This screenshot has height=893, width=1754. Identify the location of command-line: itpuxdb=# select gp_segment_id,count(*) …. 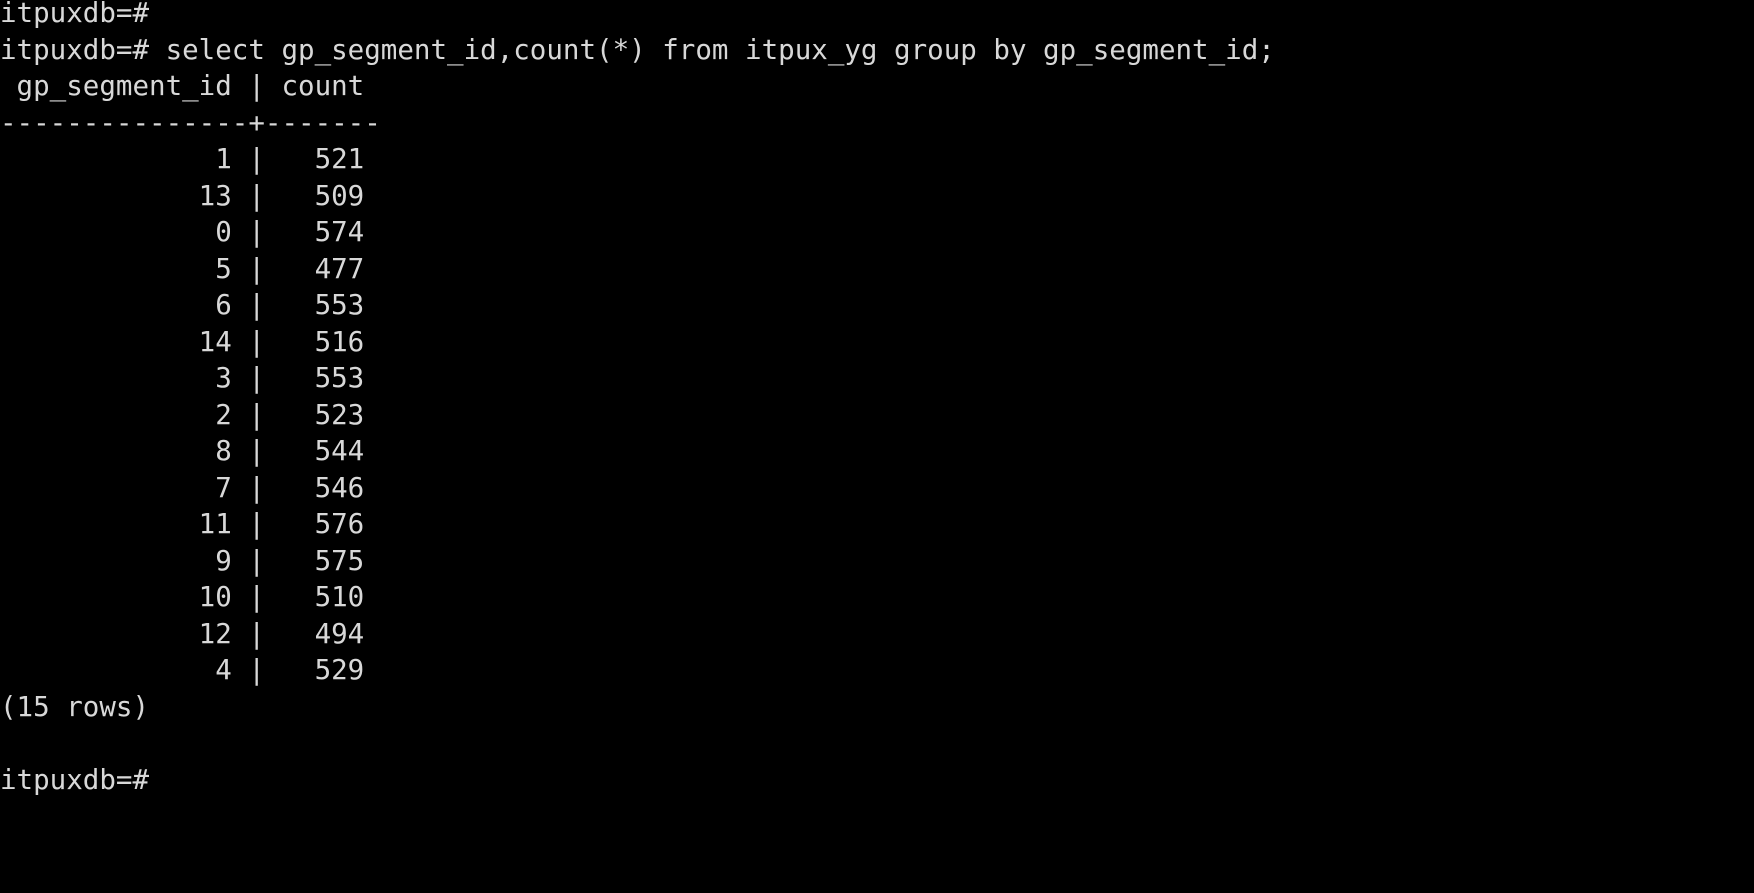
(637, 49).